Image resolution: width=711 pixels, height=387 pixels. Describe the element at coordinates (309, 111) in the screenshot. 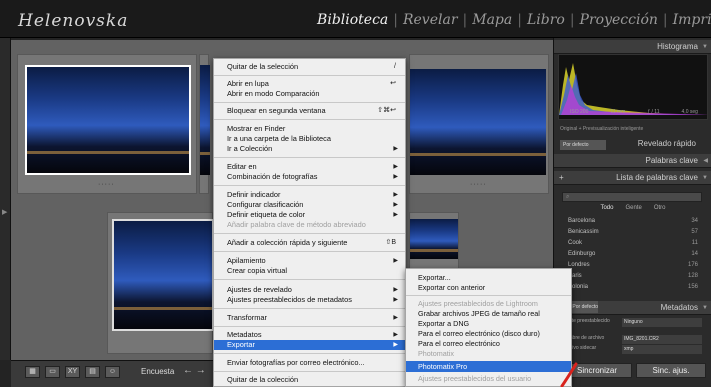

I see `menu-item-lock-second-window: Bloquear en segunda ventana ⇧⌘↩` at that location.